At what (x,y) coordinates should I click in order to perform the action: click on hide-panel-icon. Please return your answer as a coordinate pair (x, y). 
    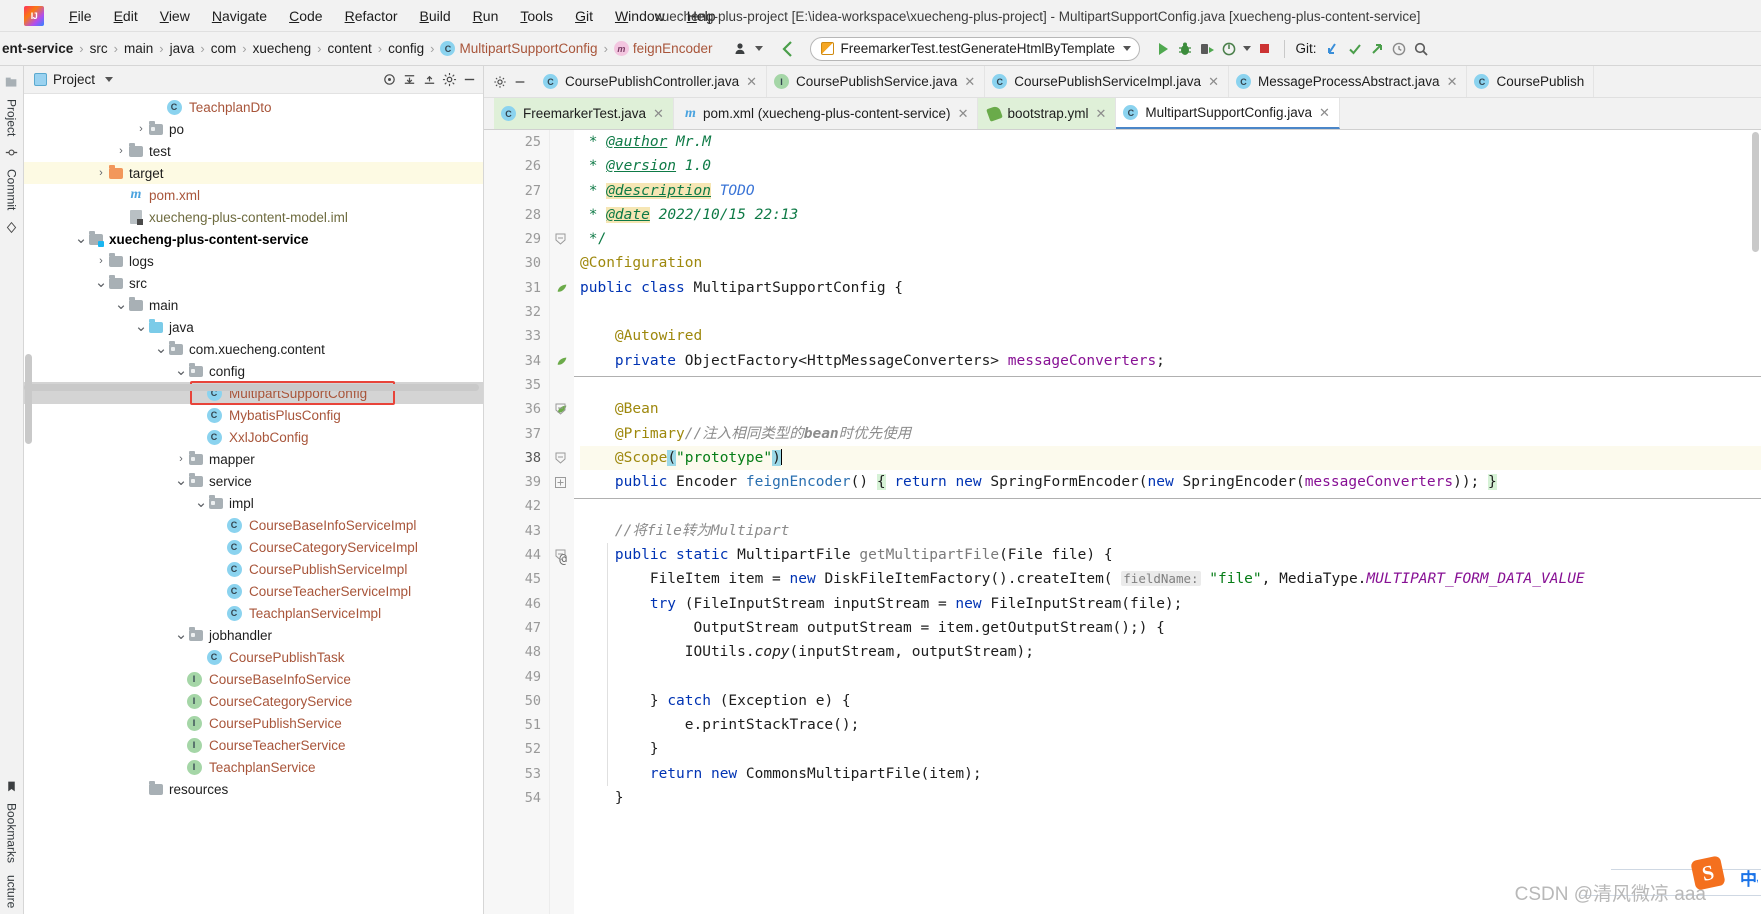
    Looking at the image, I should click on (469, 80).